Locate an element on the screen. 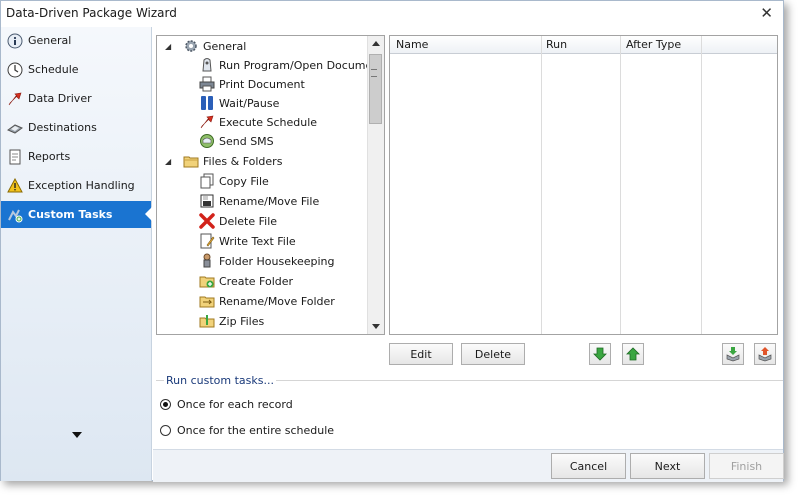 The width and height of the screenshot is (800, 496). scroll-up-icon is located at coordinates (376, 43).